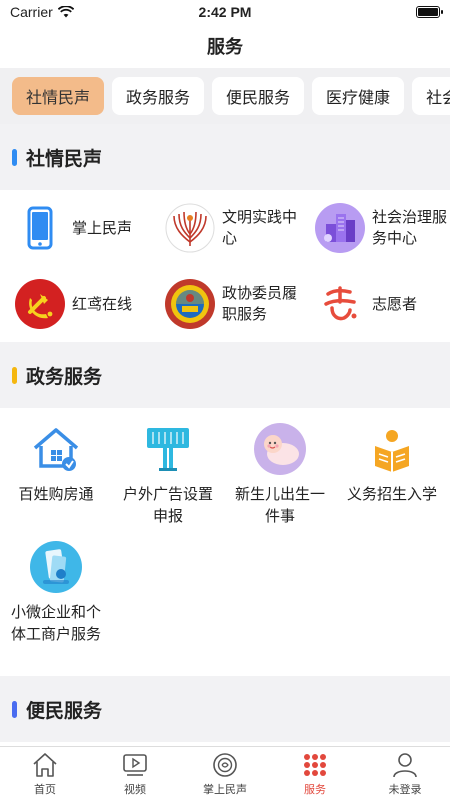 This screenshot has width=450, height=800. I want to click on service-label: 小微企业和个体工商户服务, so click(55, 623).